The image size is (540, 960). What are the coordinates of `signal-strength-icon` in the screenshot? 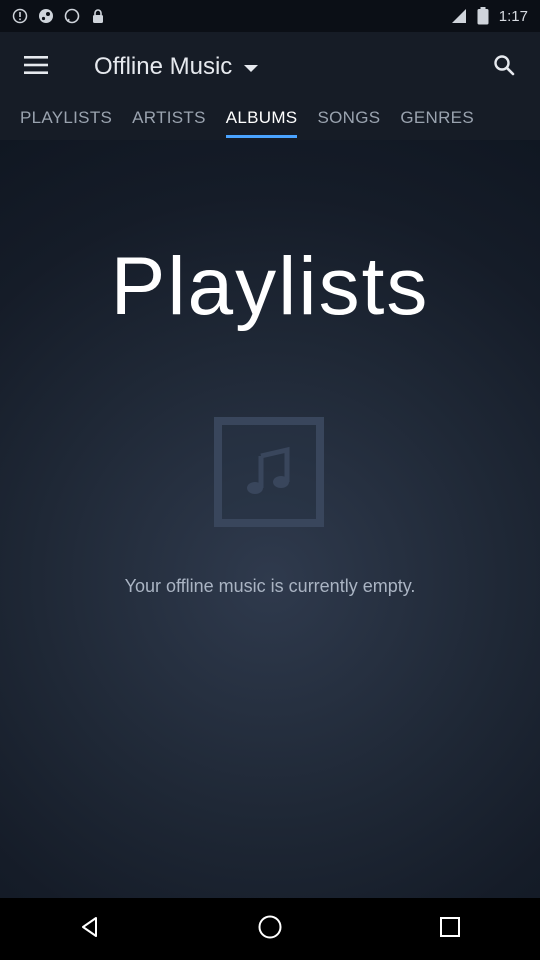 It's located at (459, 16).